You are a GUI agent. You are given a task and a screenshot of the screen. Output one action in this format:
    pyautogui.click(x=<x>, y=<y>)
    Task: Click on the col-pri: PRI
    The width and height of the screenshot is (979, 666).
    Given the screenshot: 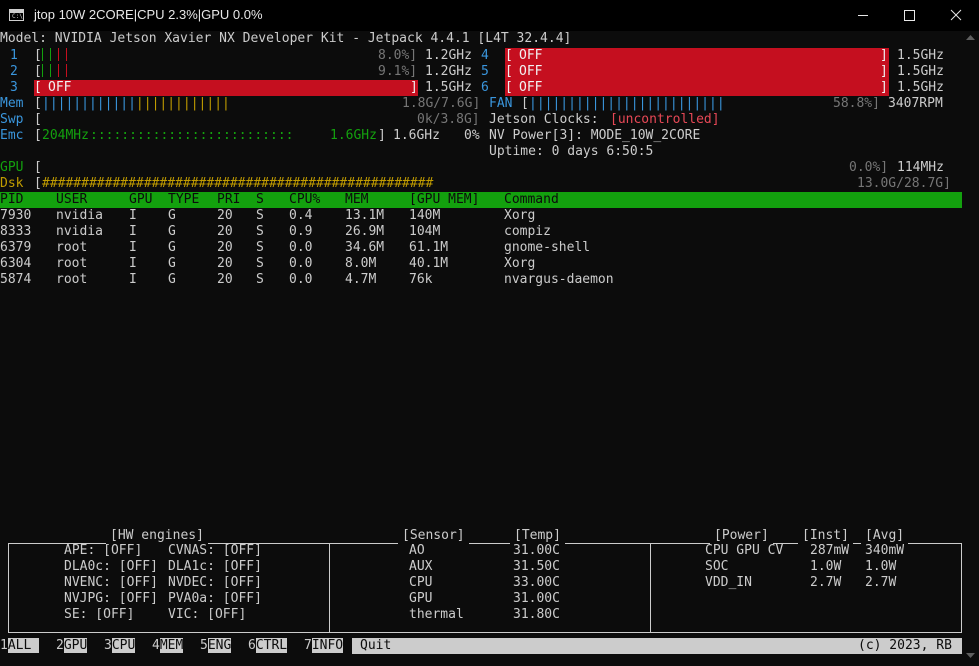 What is the action you would take?
    pyautogui.click(x=228, y=200)
    